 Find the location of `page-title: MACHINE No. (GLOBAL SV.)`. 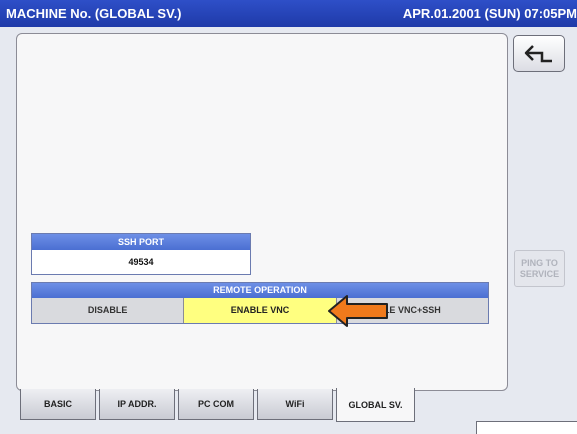

page-title: MACHINE No. (GLOBAL SV.) is located at coordinates (94, 13).